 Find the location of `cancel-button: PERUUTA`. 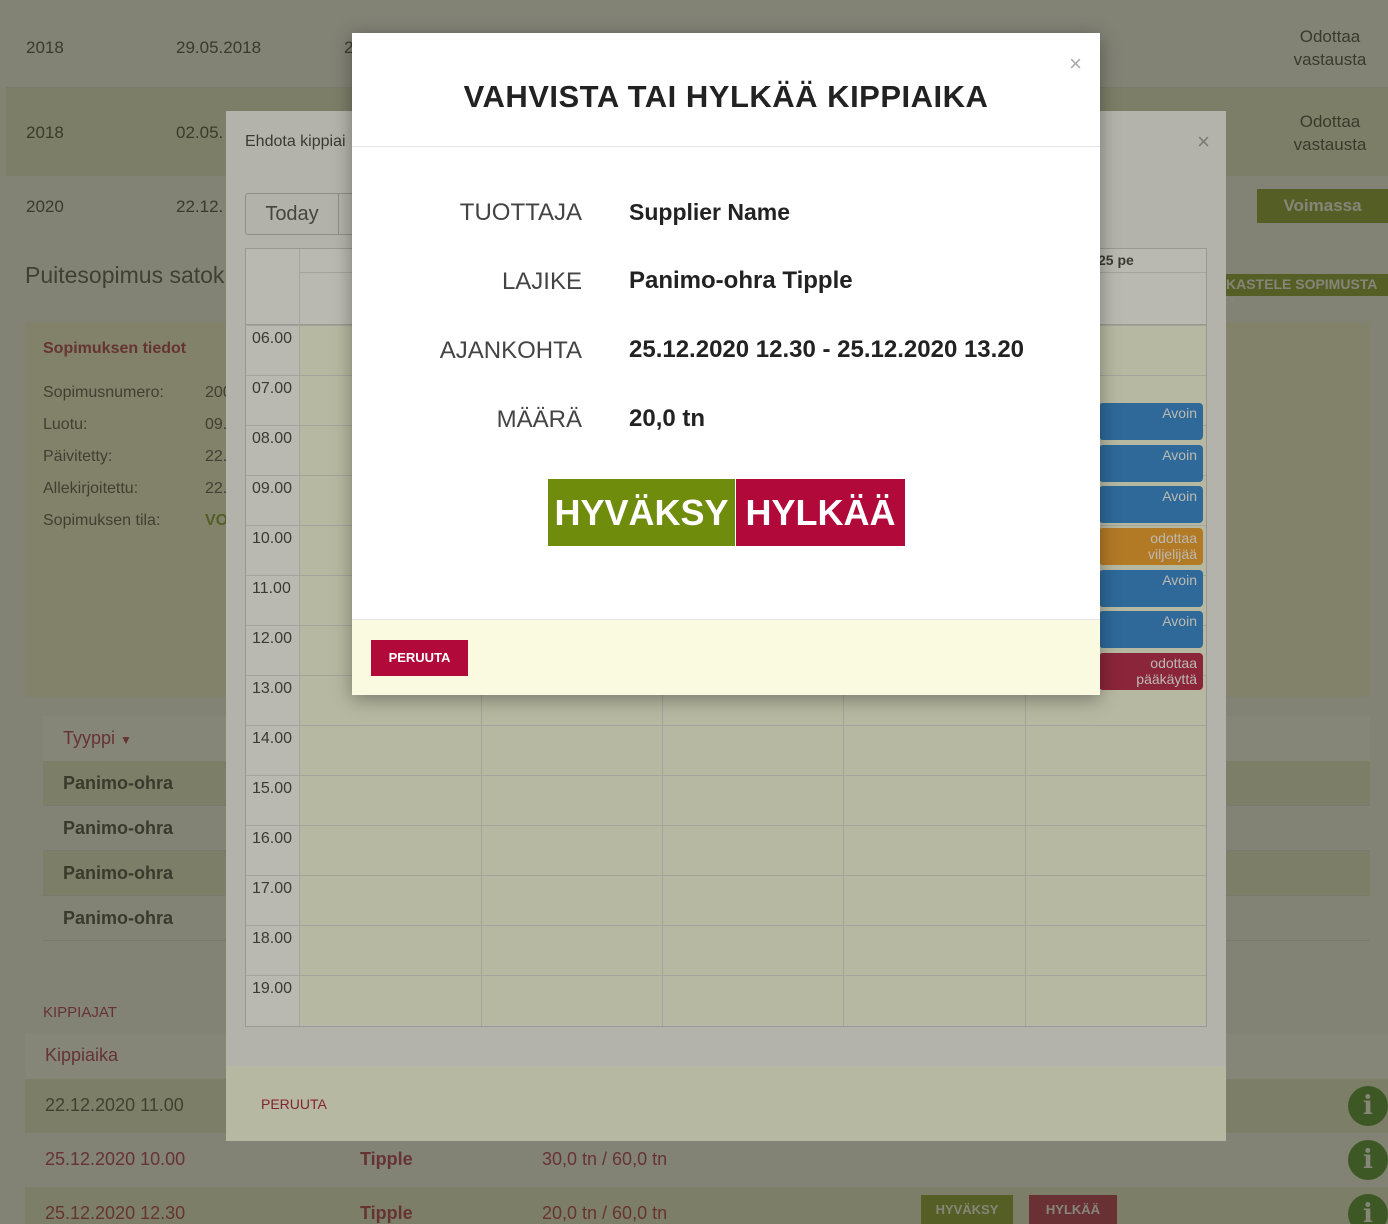

cancel-button: PERUUTA is located at coordinates (419, 658).